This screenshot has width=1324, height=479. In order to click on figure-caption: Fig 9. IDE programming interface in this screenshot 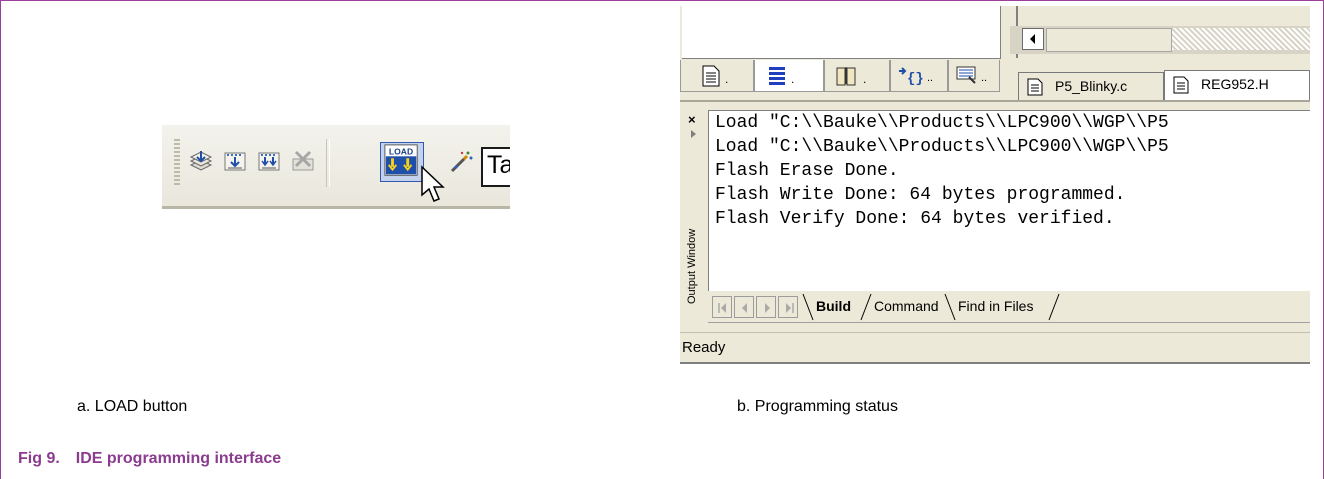, I will do `click(149, 459)`.